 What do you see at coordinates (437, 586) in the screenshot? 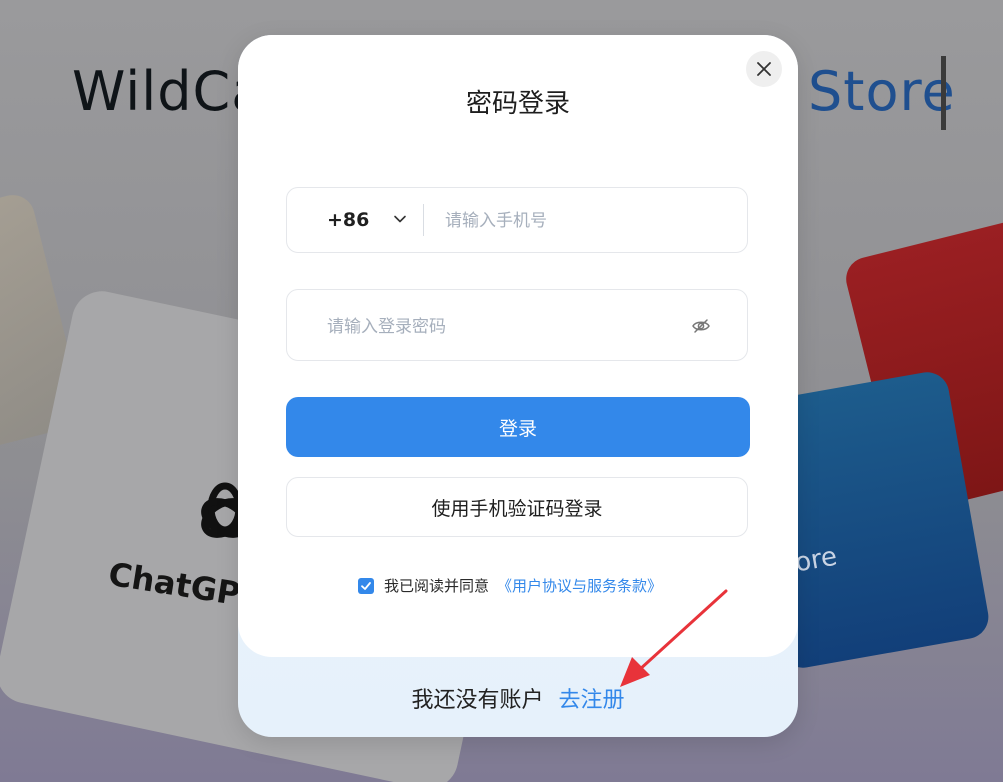
I see `agreement-text: 我已阅读并同意` at bounding box center [437, 586].